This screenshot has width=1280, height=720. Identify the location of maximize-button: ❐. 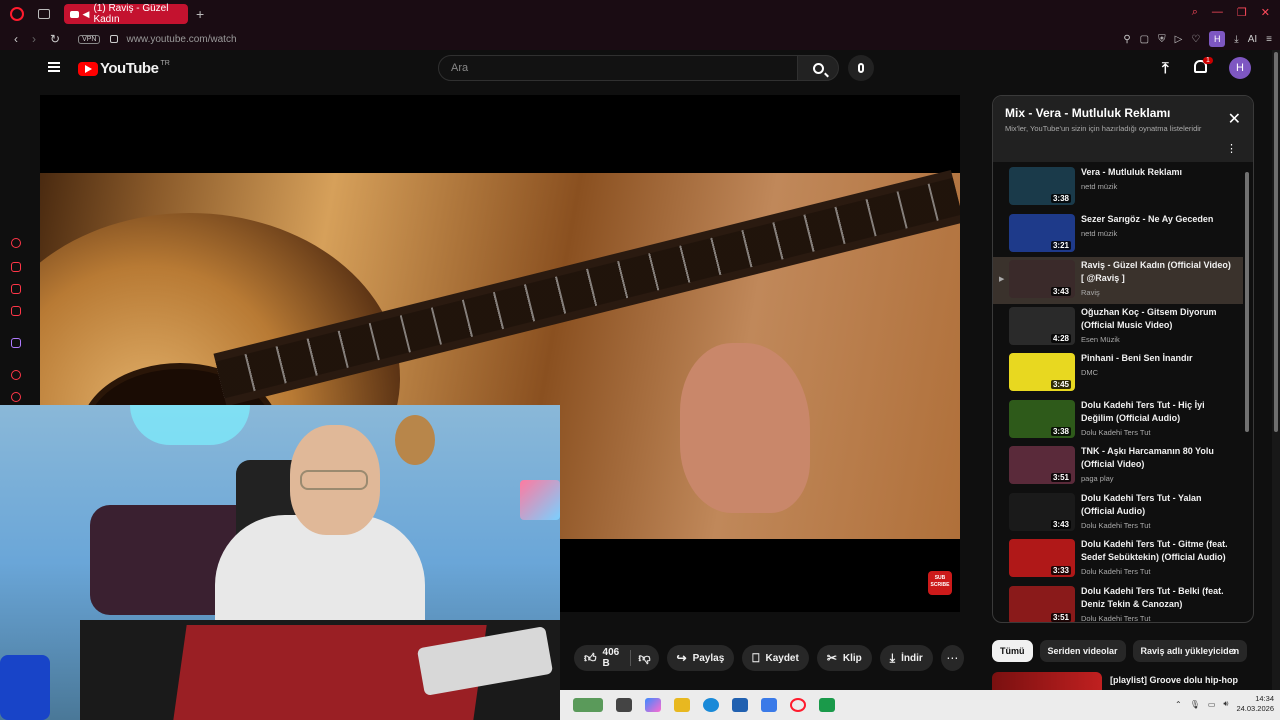
(1242, 12).